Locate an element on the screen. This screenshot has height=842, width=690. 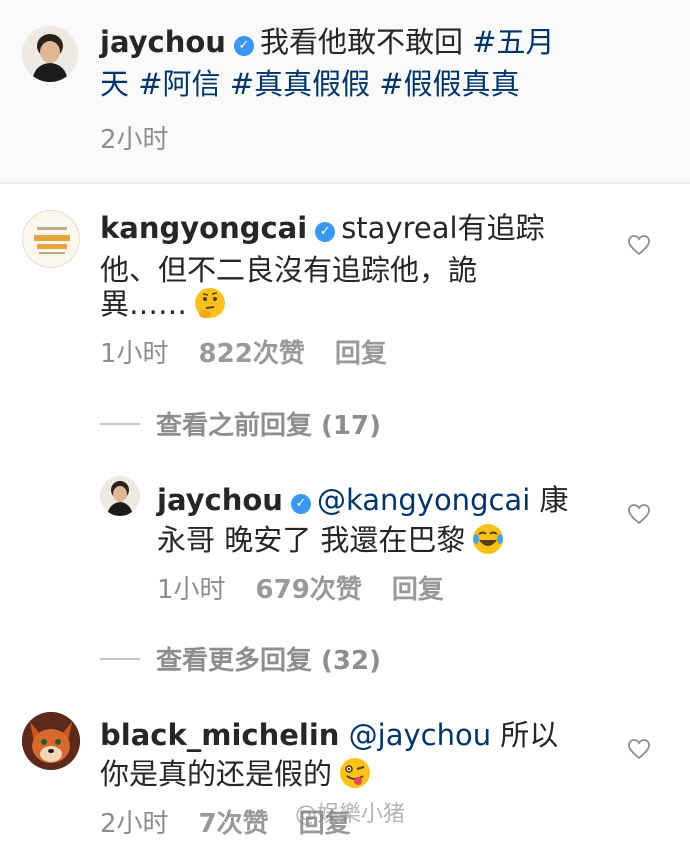
comment-line-1: kangyongcai ✓ stayreal有追踪 is located at coordinates (322, 228).